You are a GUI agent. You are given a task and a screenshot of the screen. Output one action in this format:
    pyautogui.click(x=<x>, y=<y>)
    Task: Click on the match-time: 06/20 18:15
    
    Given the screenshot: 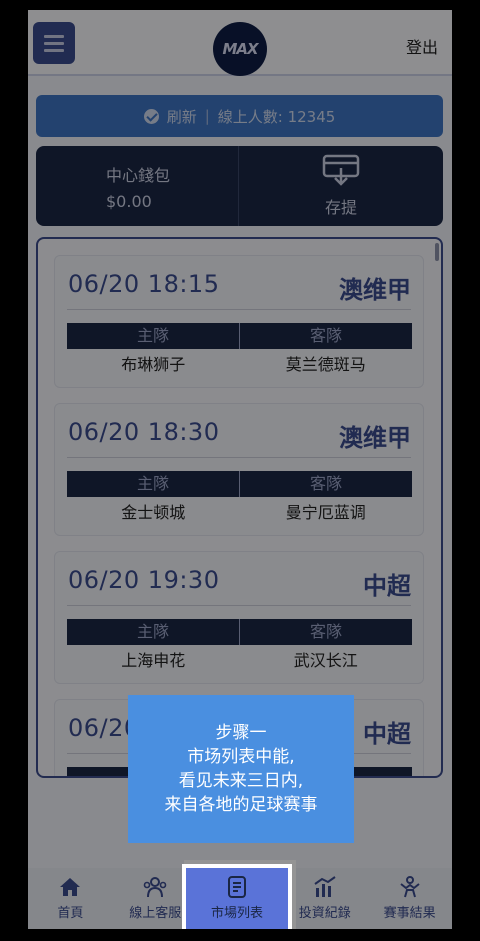 What is the action you would take?
    pyautogui.click(x=144, y=284)
    